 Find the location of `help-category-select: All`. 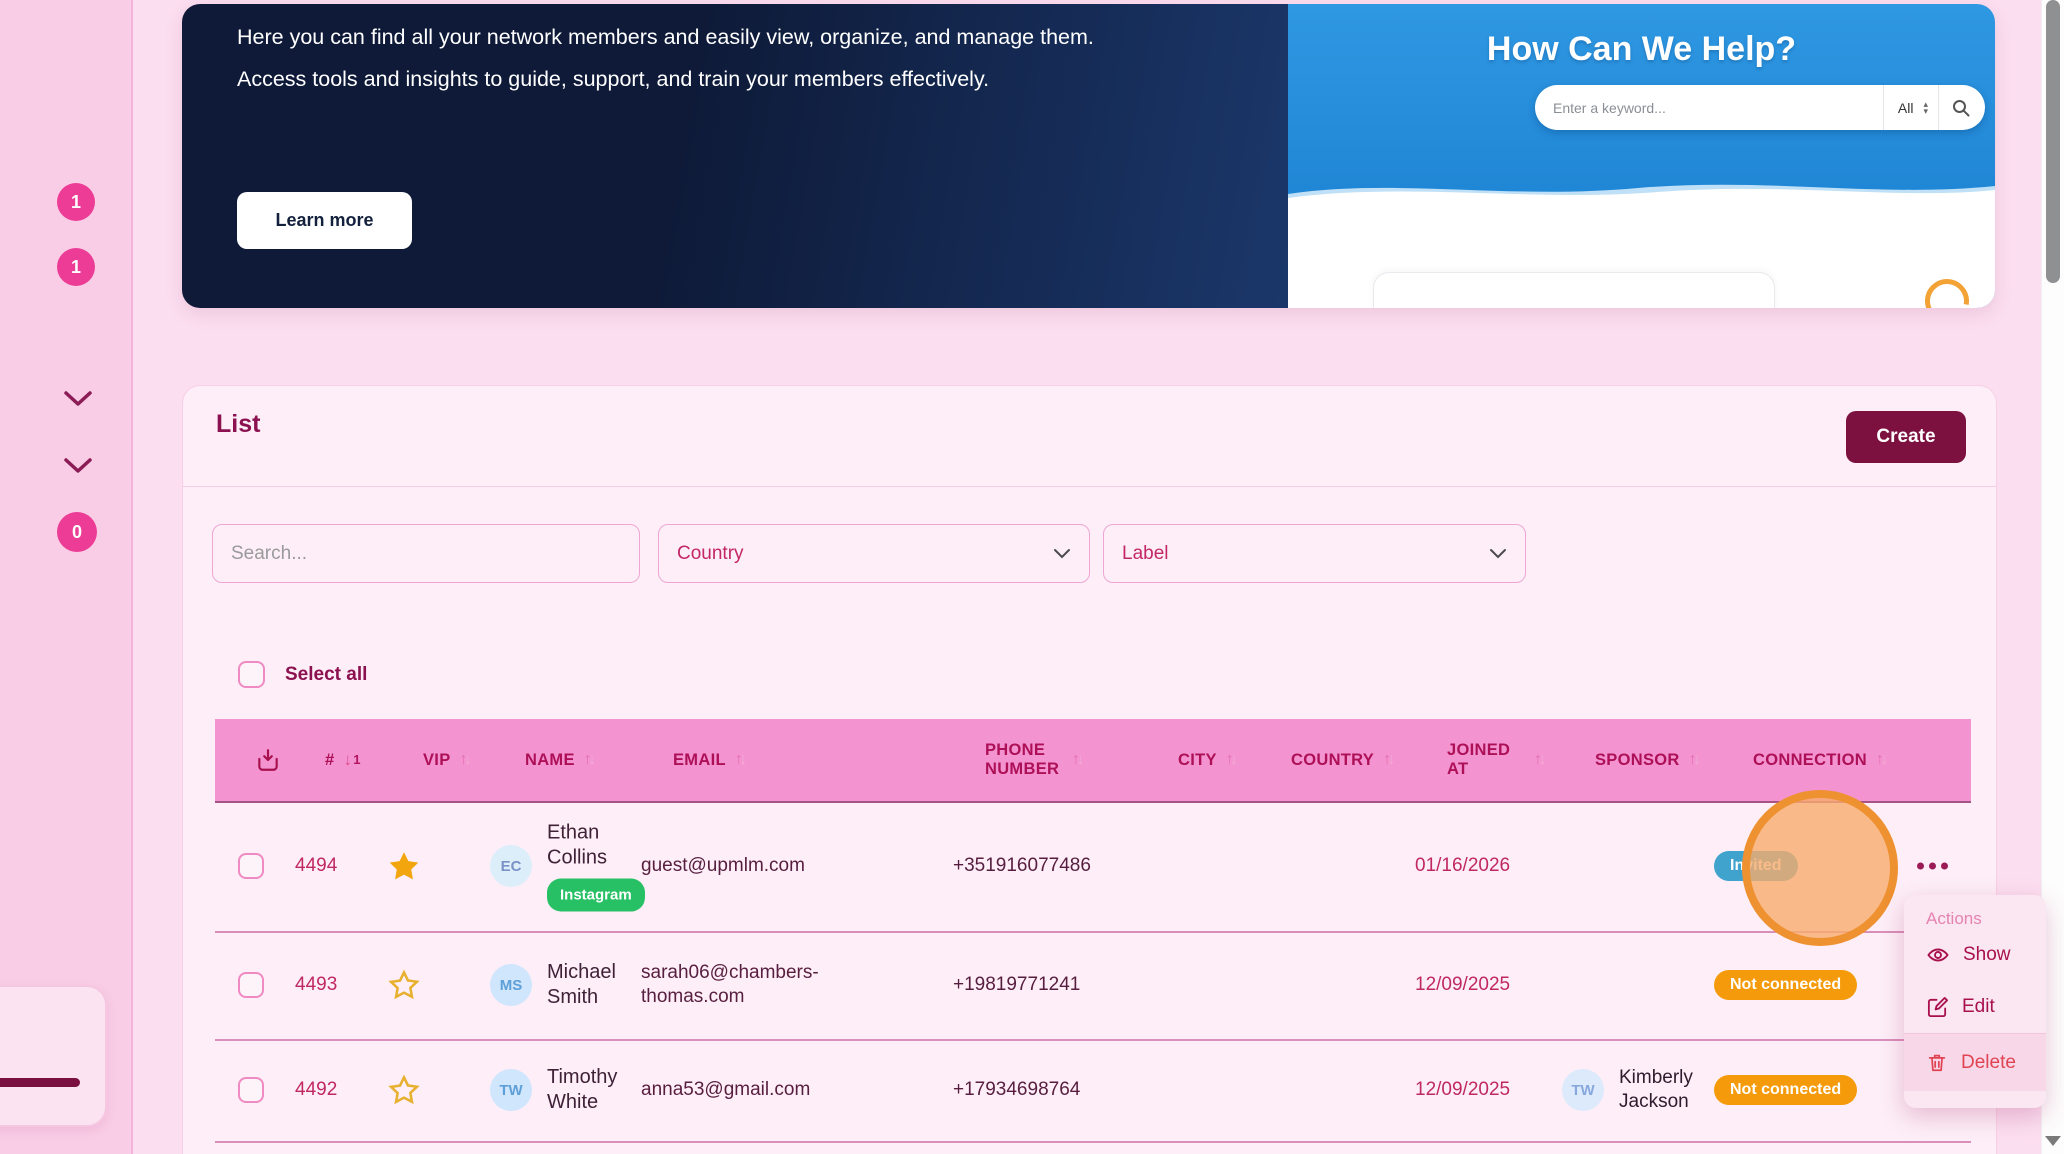

help-category-select: All is located at coordinates (1904, 108).